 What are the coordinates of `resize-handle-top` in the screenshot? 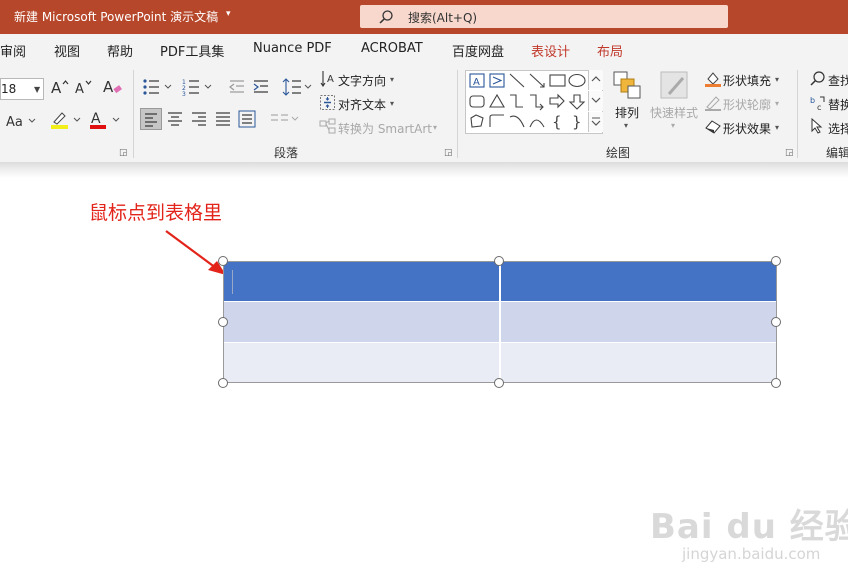 It's located at (499, 261).